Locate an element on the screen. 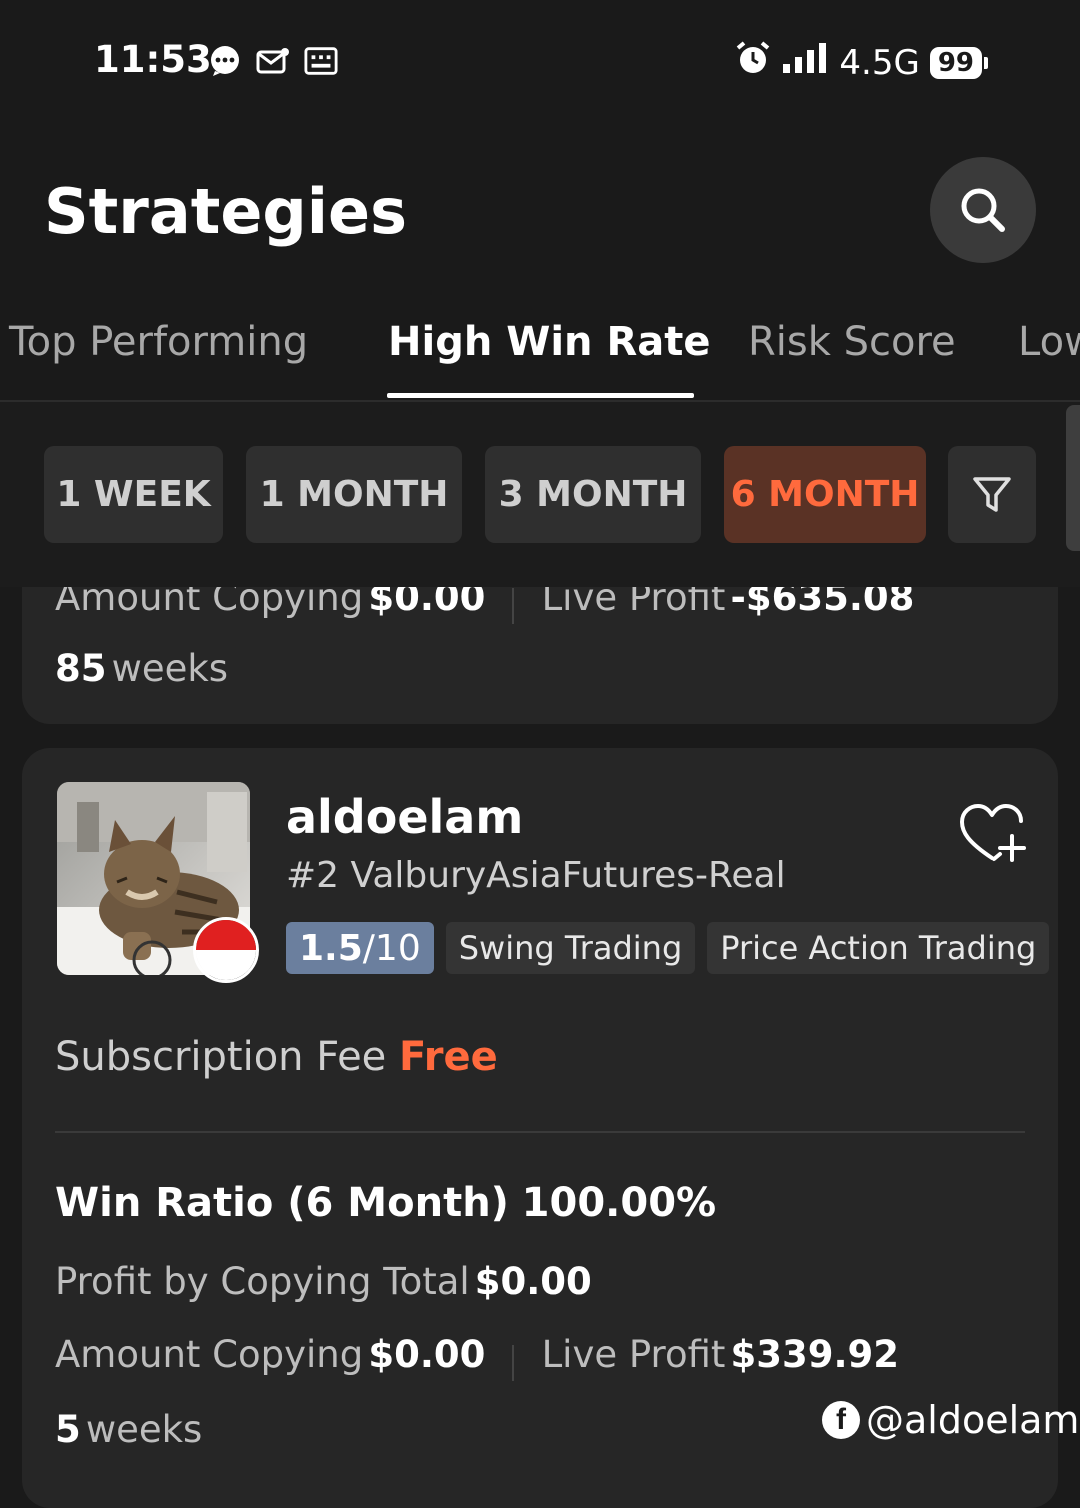 Image resolution: width=1080 pixels, height=1508 pixels. risk-score-max: /10 is located at coordinates (391, 948).